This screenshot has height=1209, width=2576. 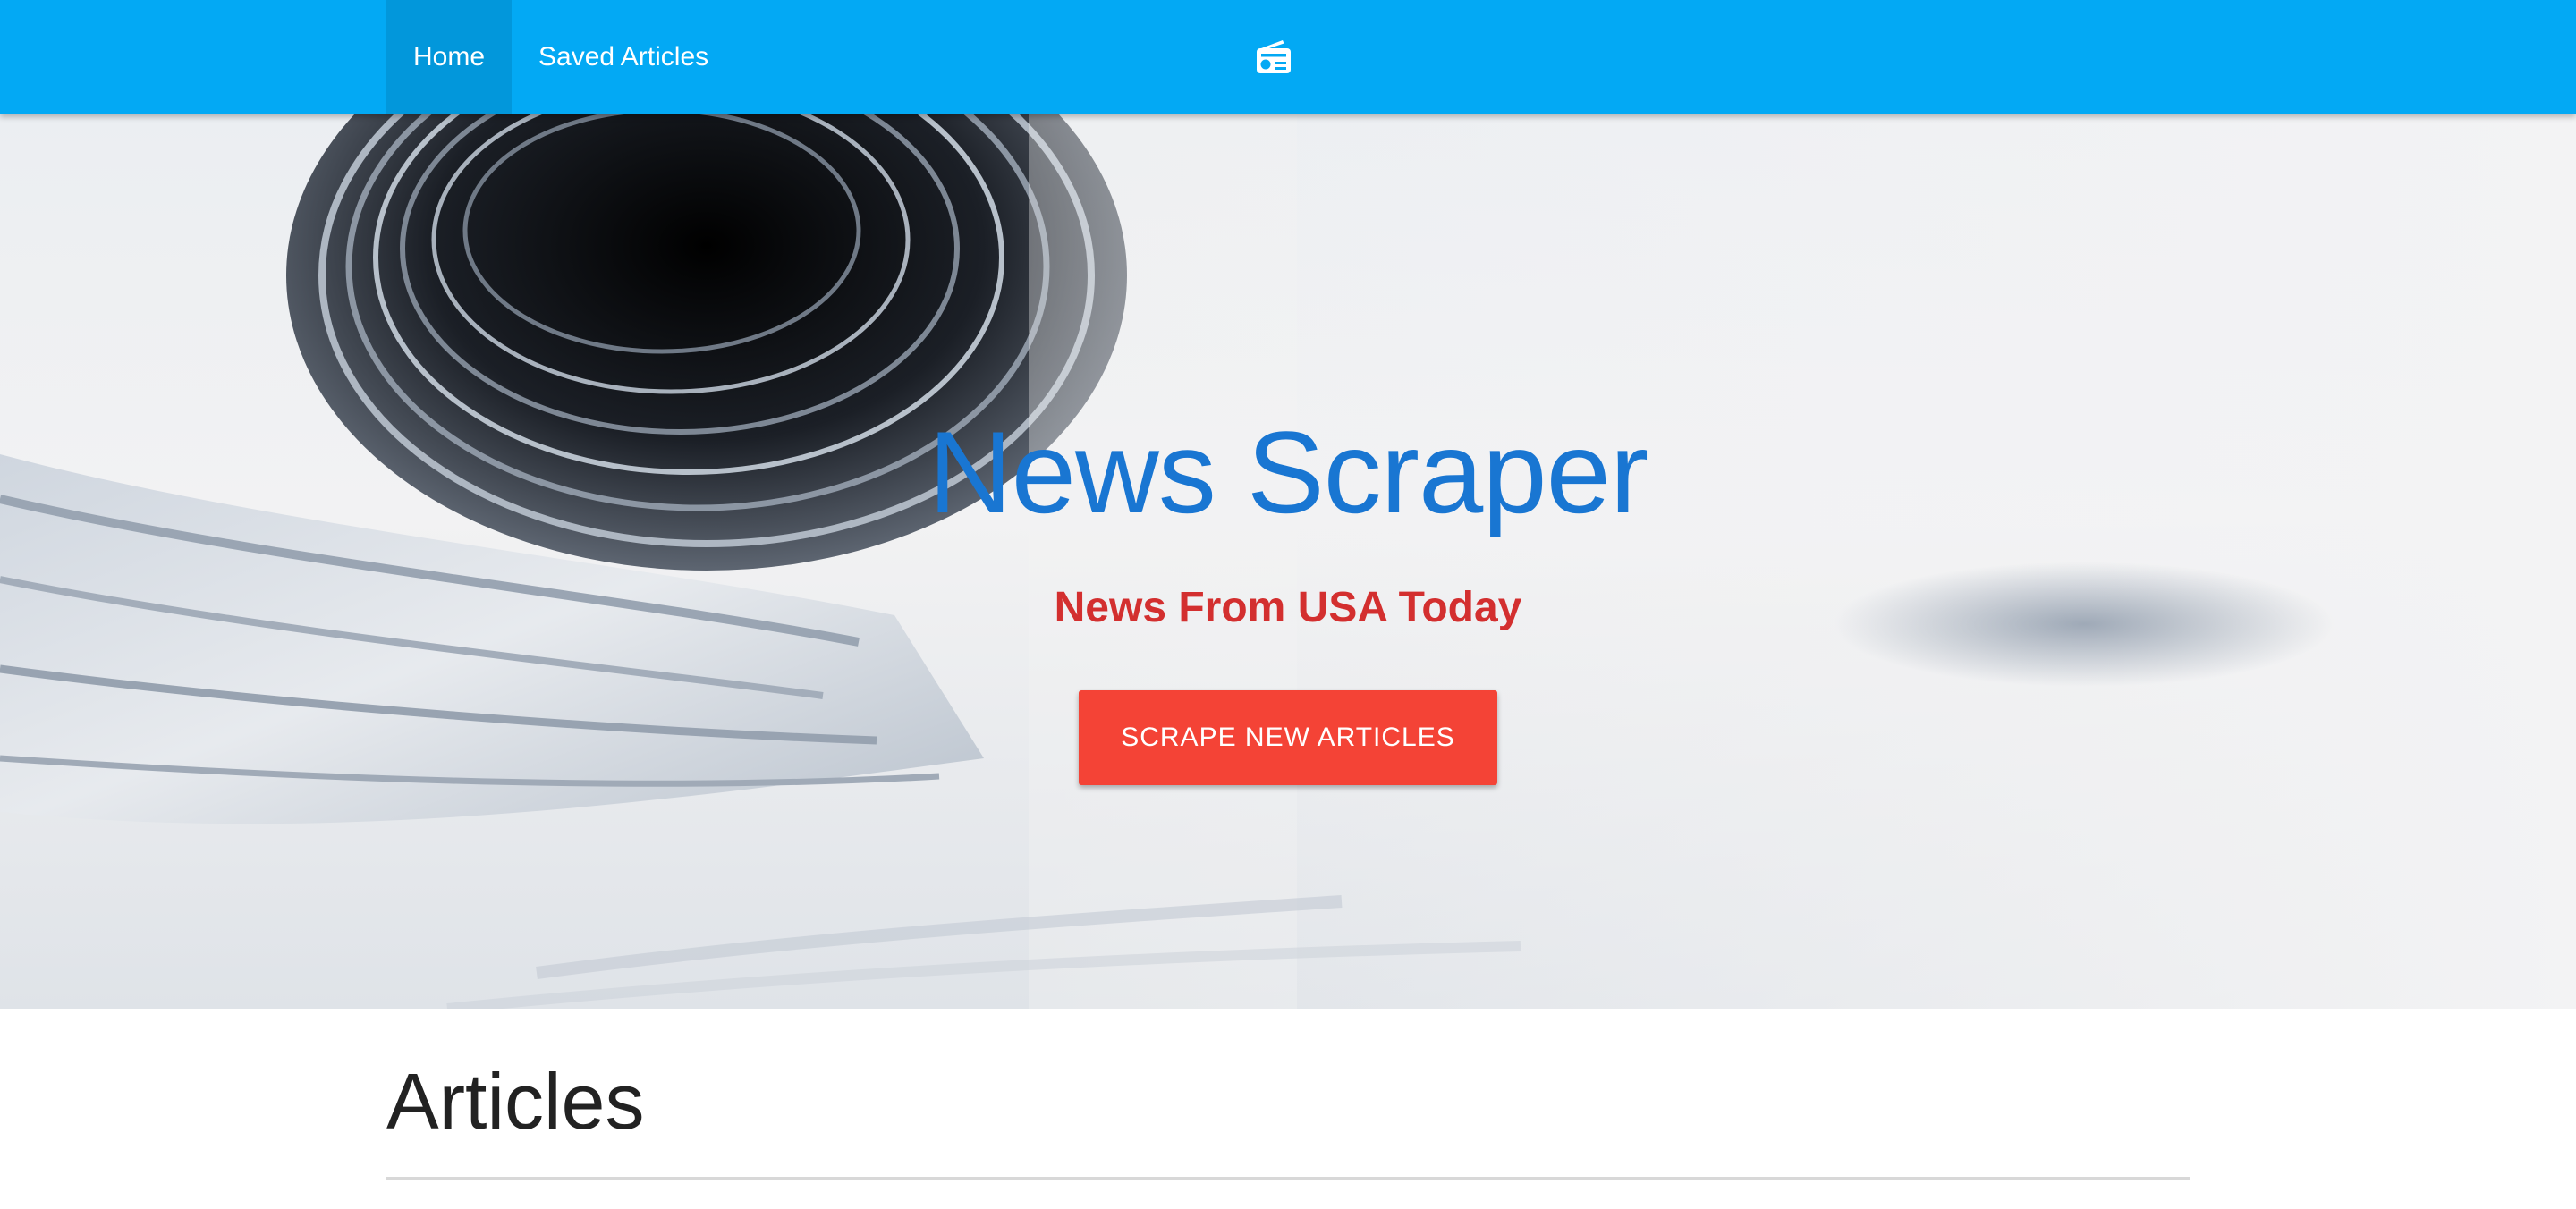 I want to click on articles-heading: Articles, so click(x=515, y=1101).